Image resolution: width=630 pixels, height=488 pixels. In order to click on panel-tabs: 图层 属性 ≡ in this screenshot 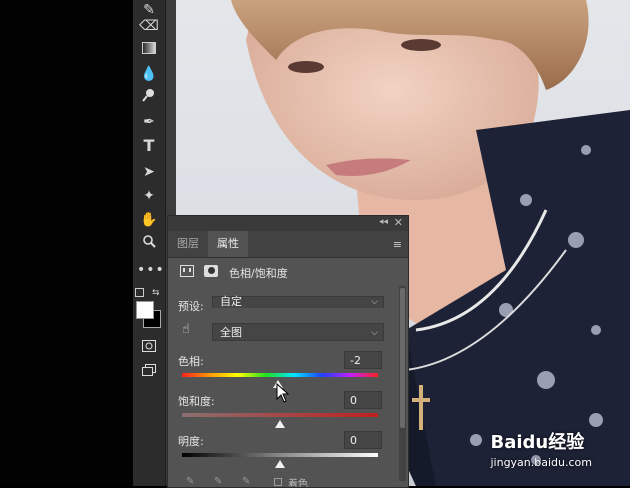, I will do `click(288, 244)`.